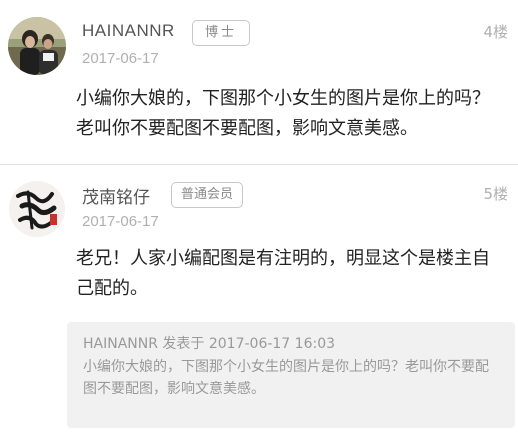  I want to click on rank-badge: 普通会员, so click(207, 195).